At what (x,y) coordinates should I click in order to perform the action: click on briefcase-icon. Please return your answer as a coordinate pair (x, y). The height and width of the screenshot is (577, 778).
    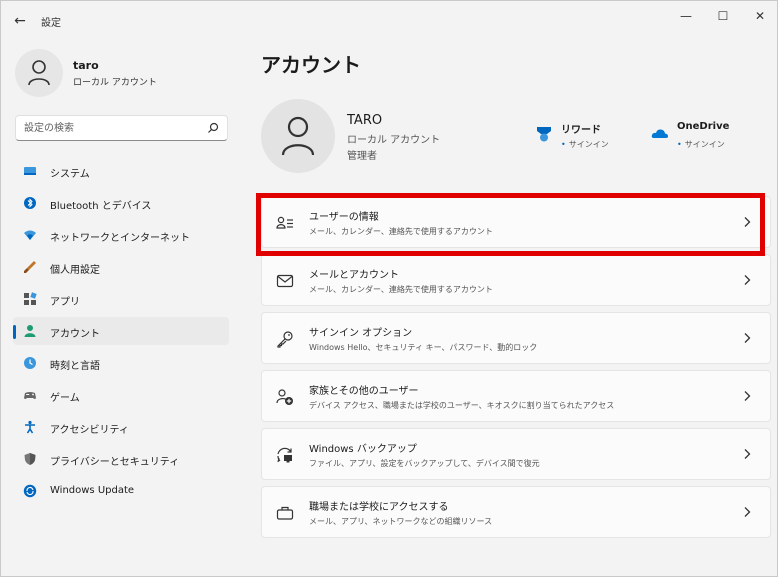
    Looking at the image, I should click on (285, 513).